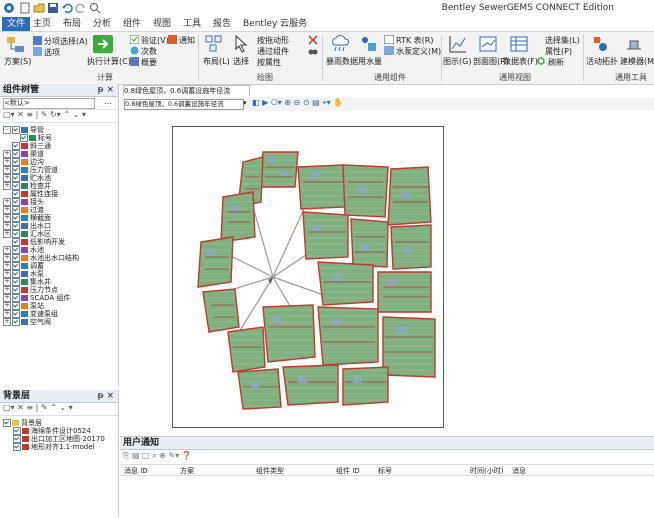  What do you see at coordinates (60, 250) in the screenshot?
I see `tree-item: + 水池` at bounding box center [60, 250].